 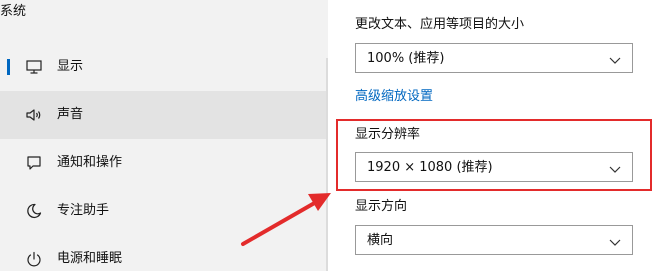 I want to click on scale-dropdown-value: 100% (推荐), so click(x=406, y=58).